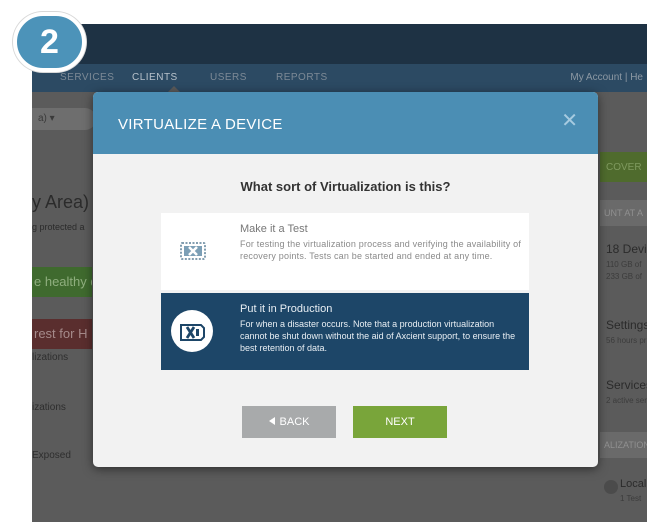 The width and height of the screenshot is (647, 522). I want to click on virtualization-question: What sort of Virtualization is this?, so click(345, 186).